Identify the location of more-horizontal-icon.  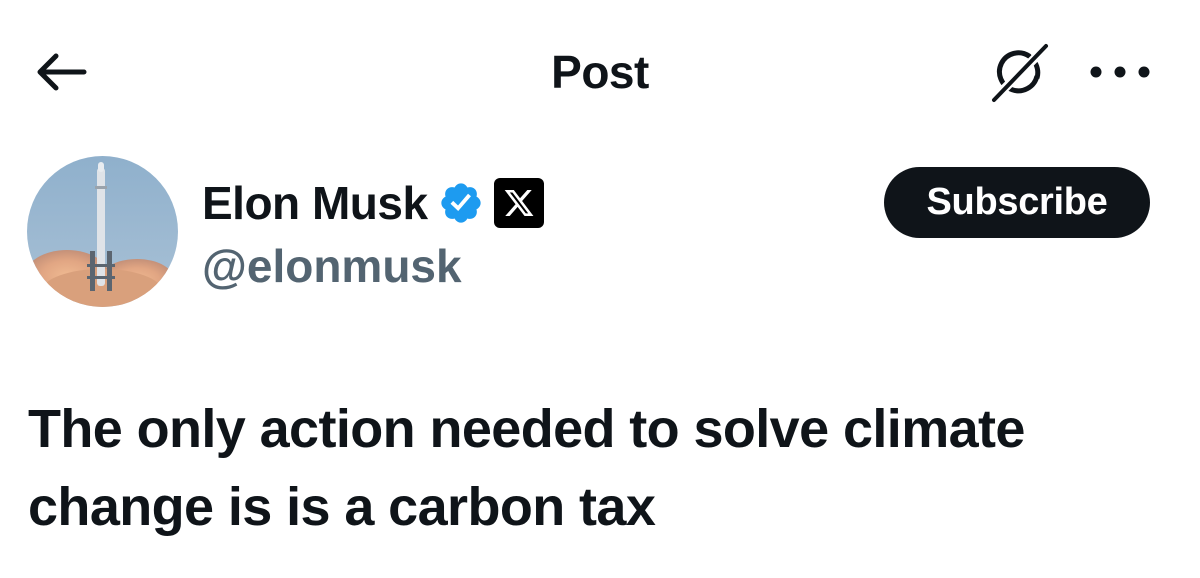
(1120, 72).